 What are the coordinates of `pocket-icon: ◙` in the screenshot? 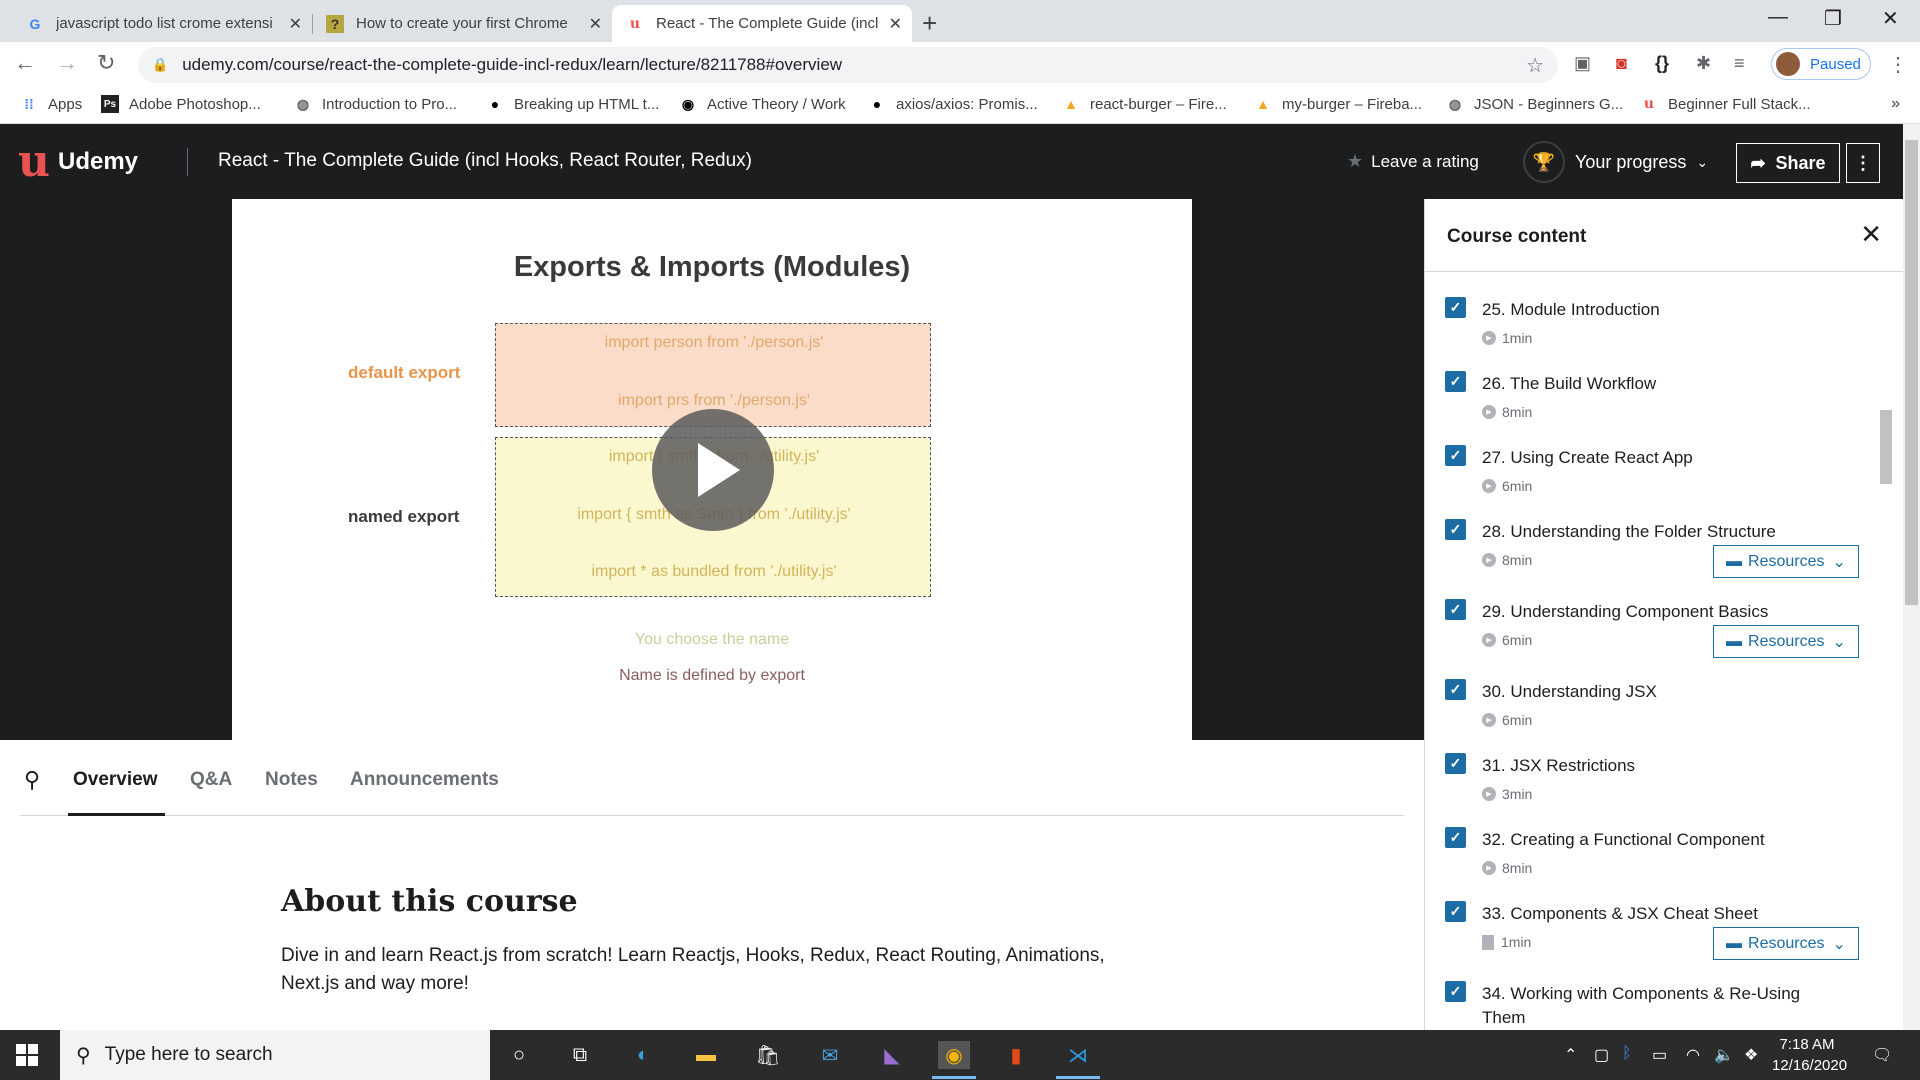 It's located at (1621, 63).